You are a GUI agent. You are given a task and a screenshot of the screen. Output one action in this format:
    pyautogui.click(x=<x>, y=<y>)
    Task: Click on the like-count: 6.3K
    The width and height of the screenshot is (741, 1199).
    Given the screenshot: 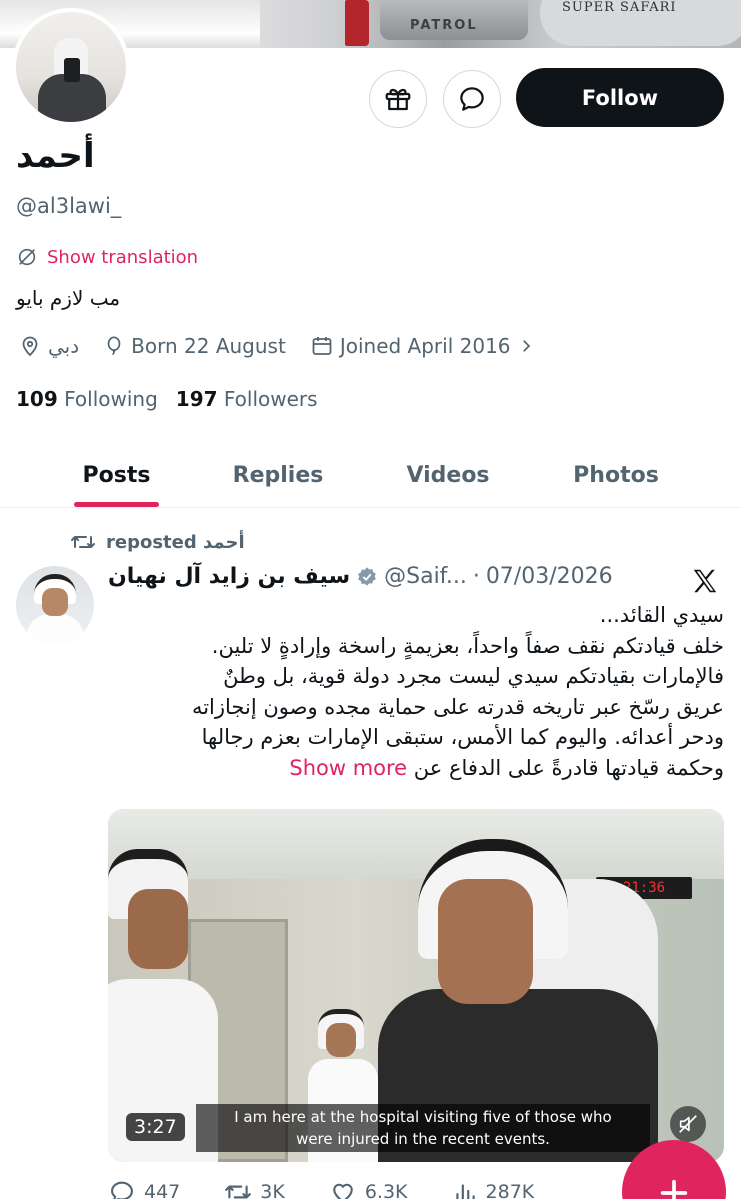 What is the action you would take?
    pyautogui.click(x=386, y=1190)
    